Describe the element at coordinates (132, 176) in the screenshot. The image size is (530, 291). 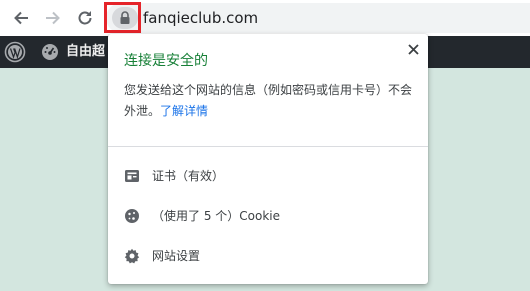
I see `certificate-icon` at that location.